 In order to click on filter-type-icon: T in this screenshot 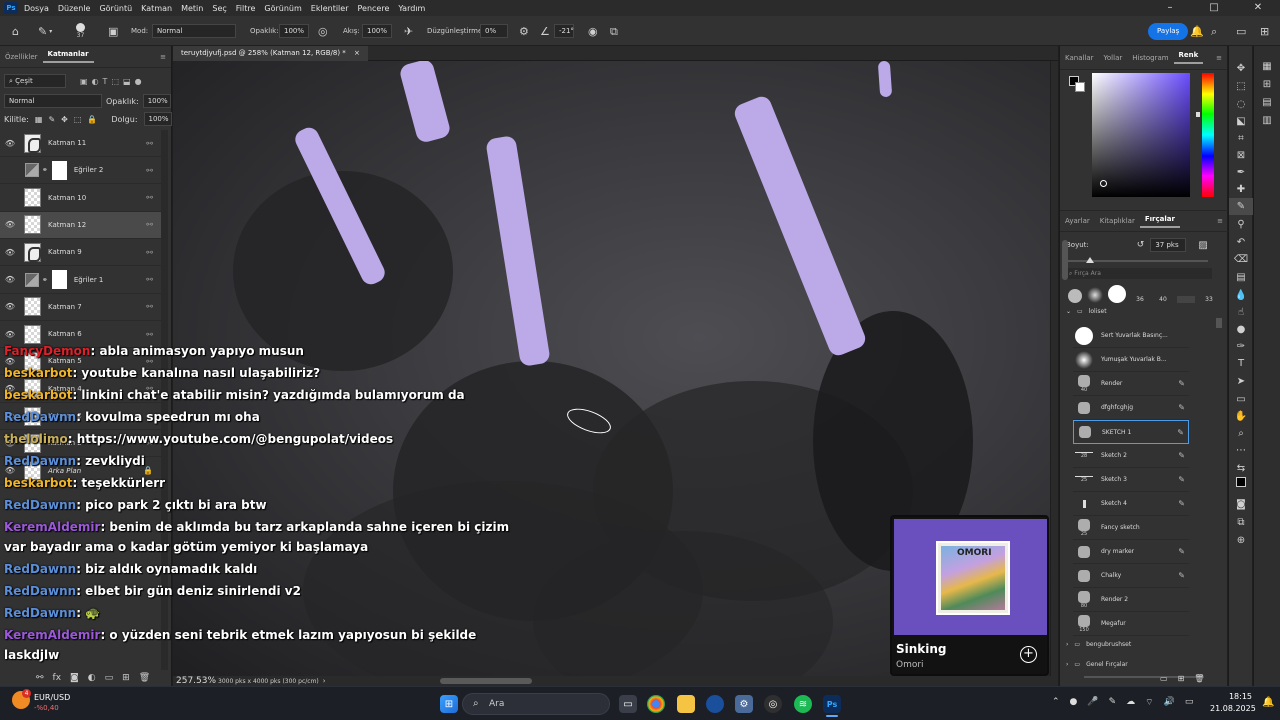, I will do `click(105, 81)`.